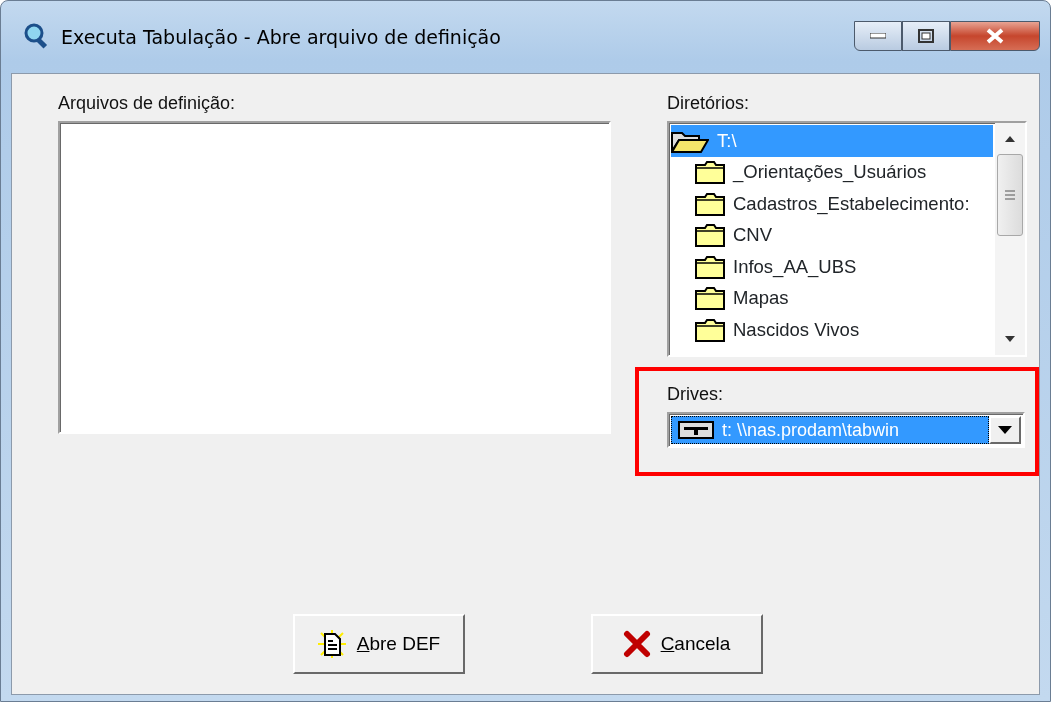 The width and height of the screenshot is (1051, 702). I want to click on field-label: Diretórios:, so click(709, 103).